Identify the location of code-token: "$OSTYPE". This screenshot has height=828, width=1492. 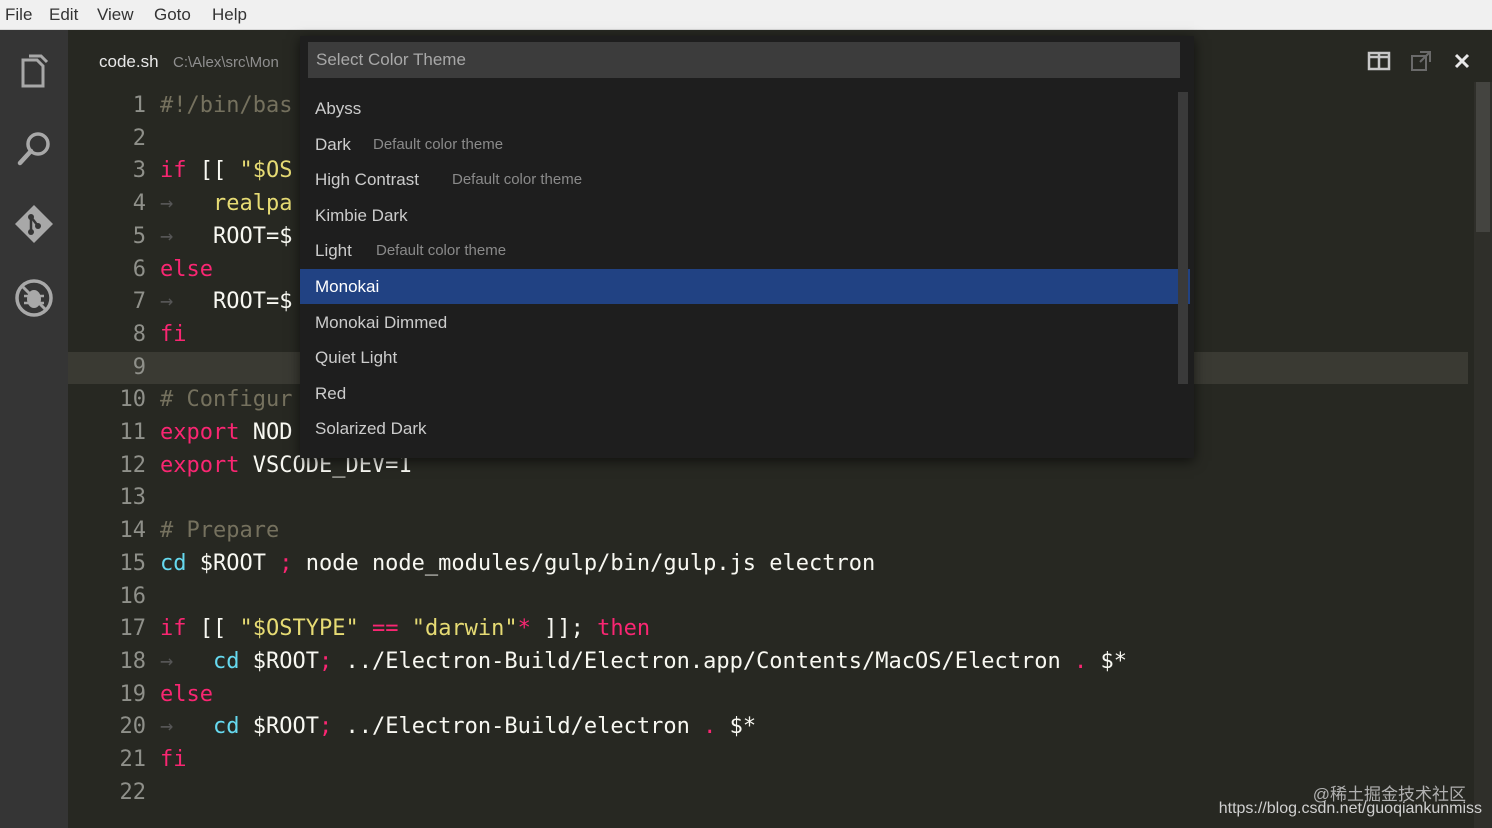
(299, 629).